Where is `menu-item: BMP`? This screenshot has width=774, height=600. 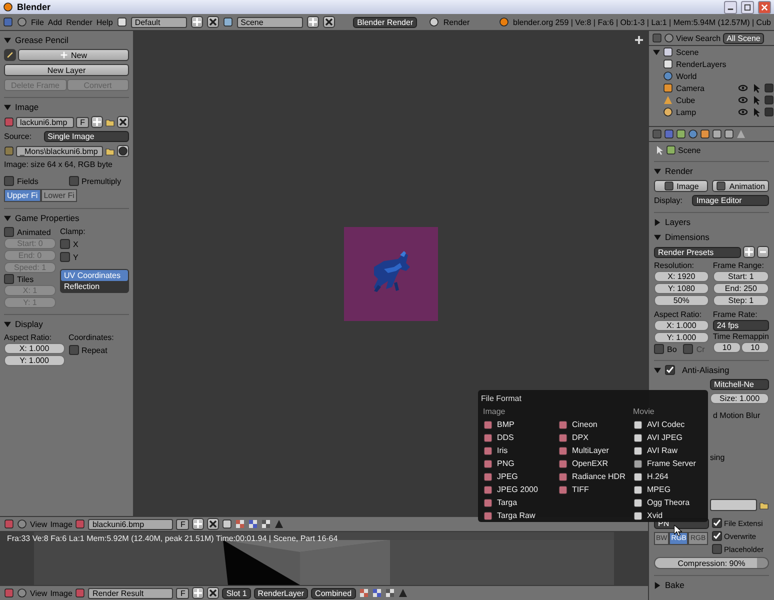
menu-item: BMP is located at coordinates (505, 425).